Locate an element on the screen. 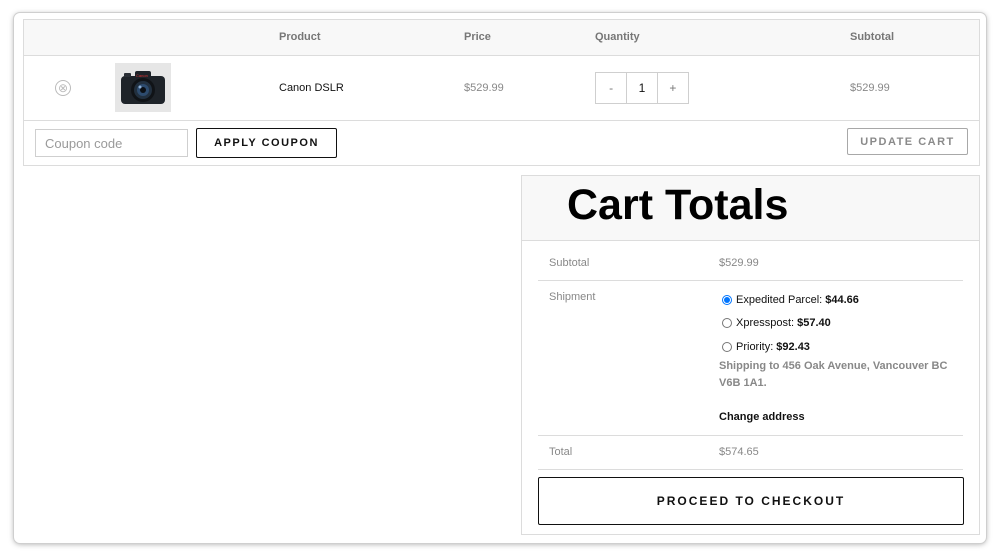 The height and width of the screenshot is (555, 1000). cart-totals-header: Cart Totals is located at coordinates (750, 208).